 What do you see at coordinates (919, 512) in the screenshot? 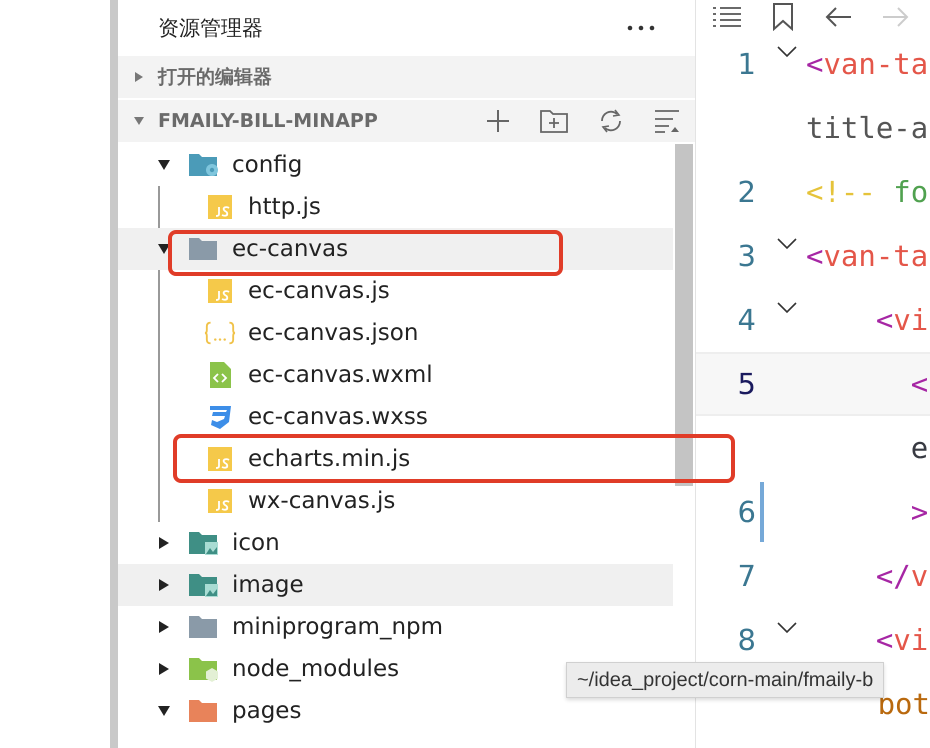
I see `code-line: >` at bounding box center [919, 512].